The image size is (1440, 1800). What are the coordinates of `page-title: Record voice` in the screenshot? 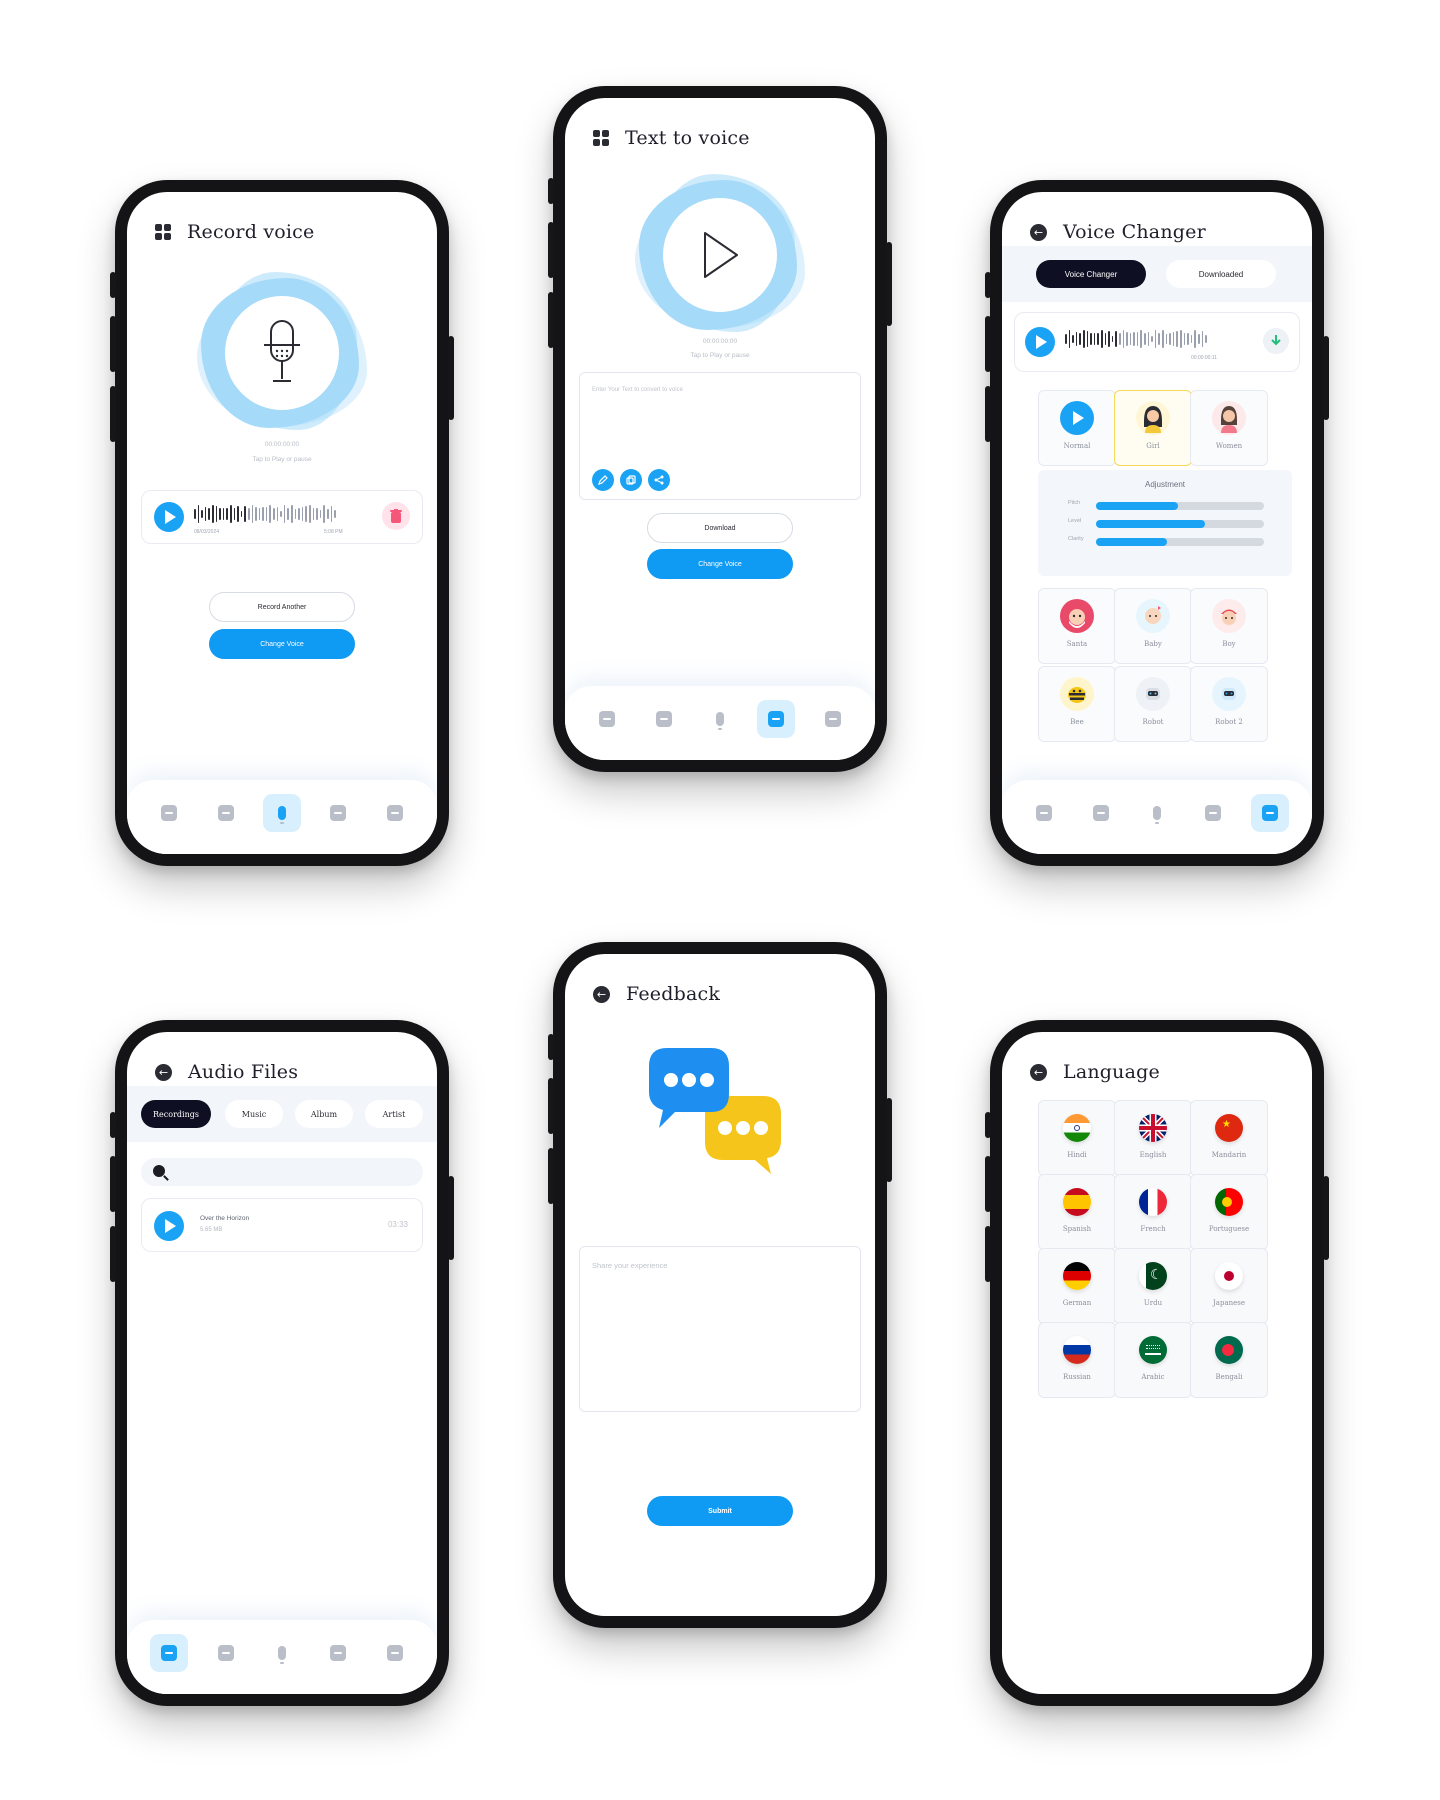 It's located at (251, 232).